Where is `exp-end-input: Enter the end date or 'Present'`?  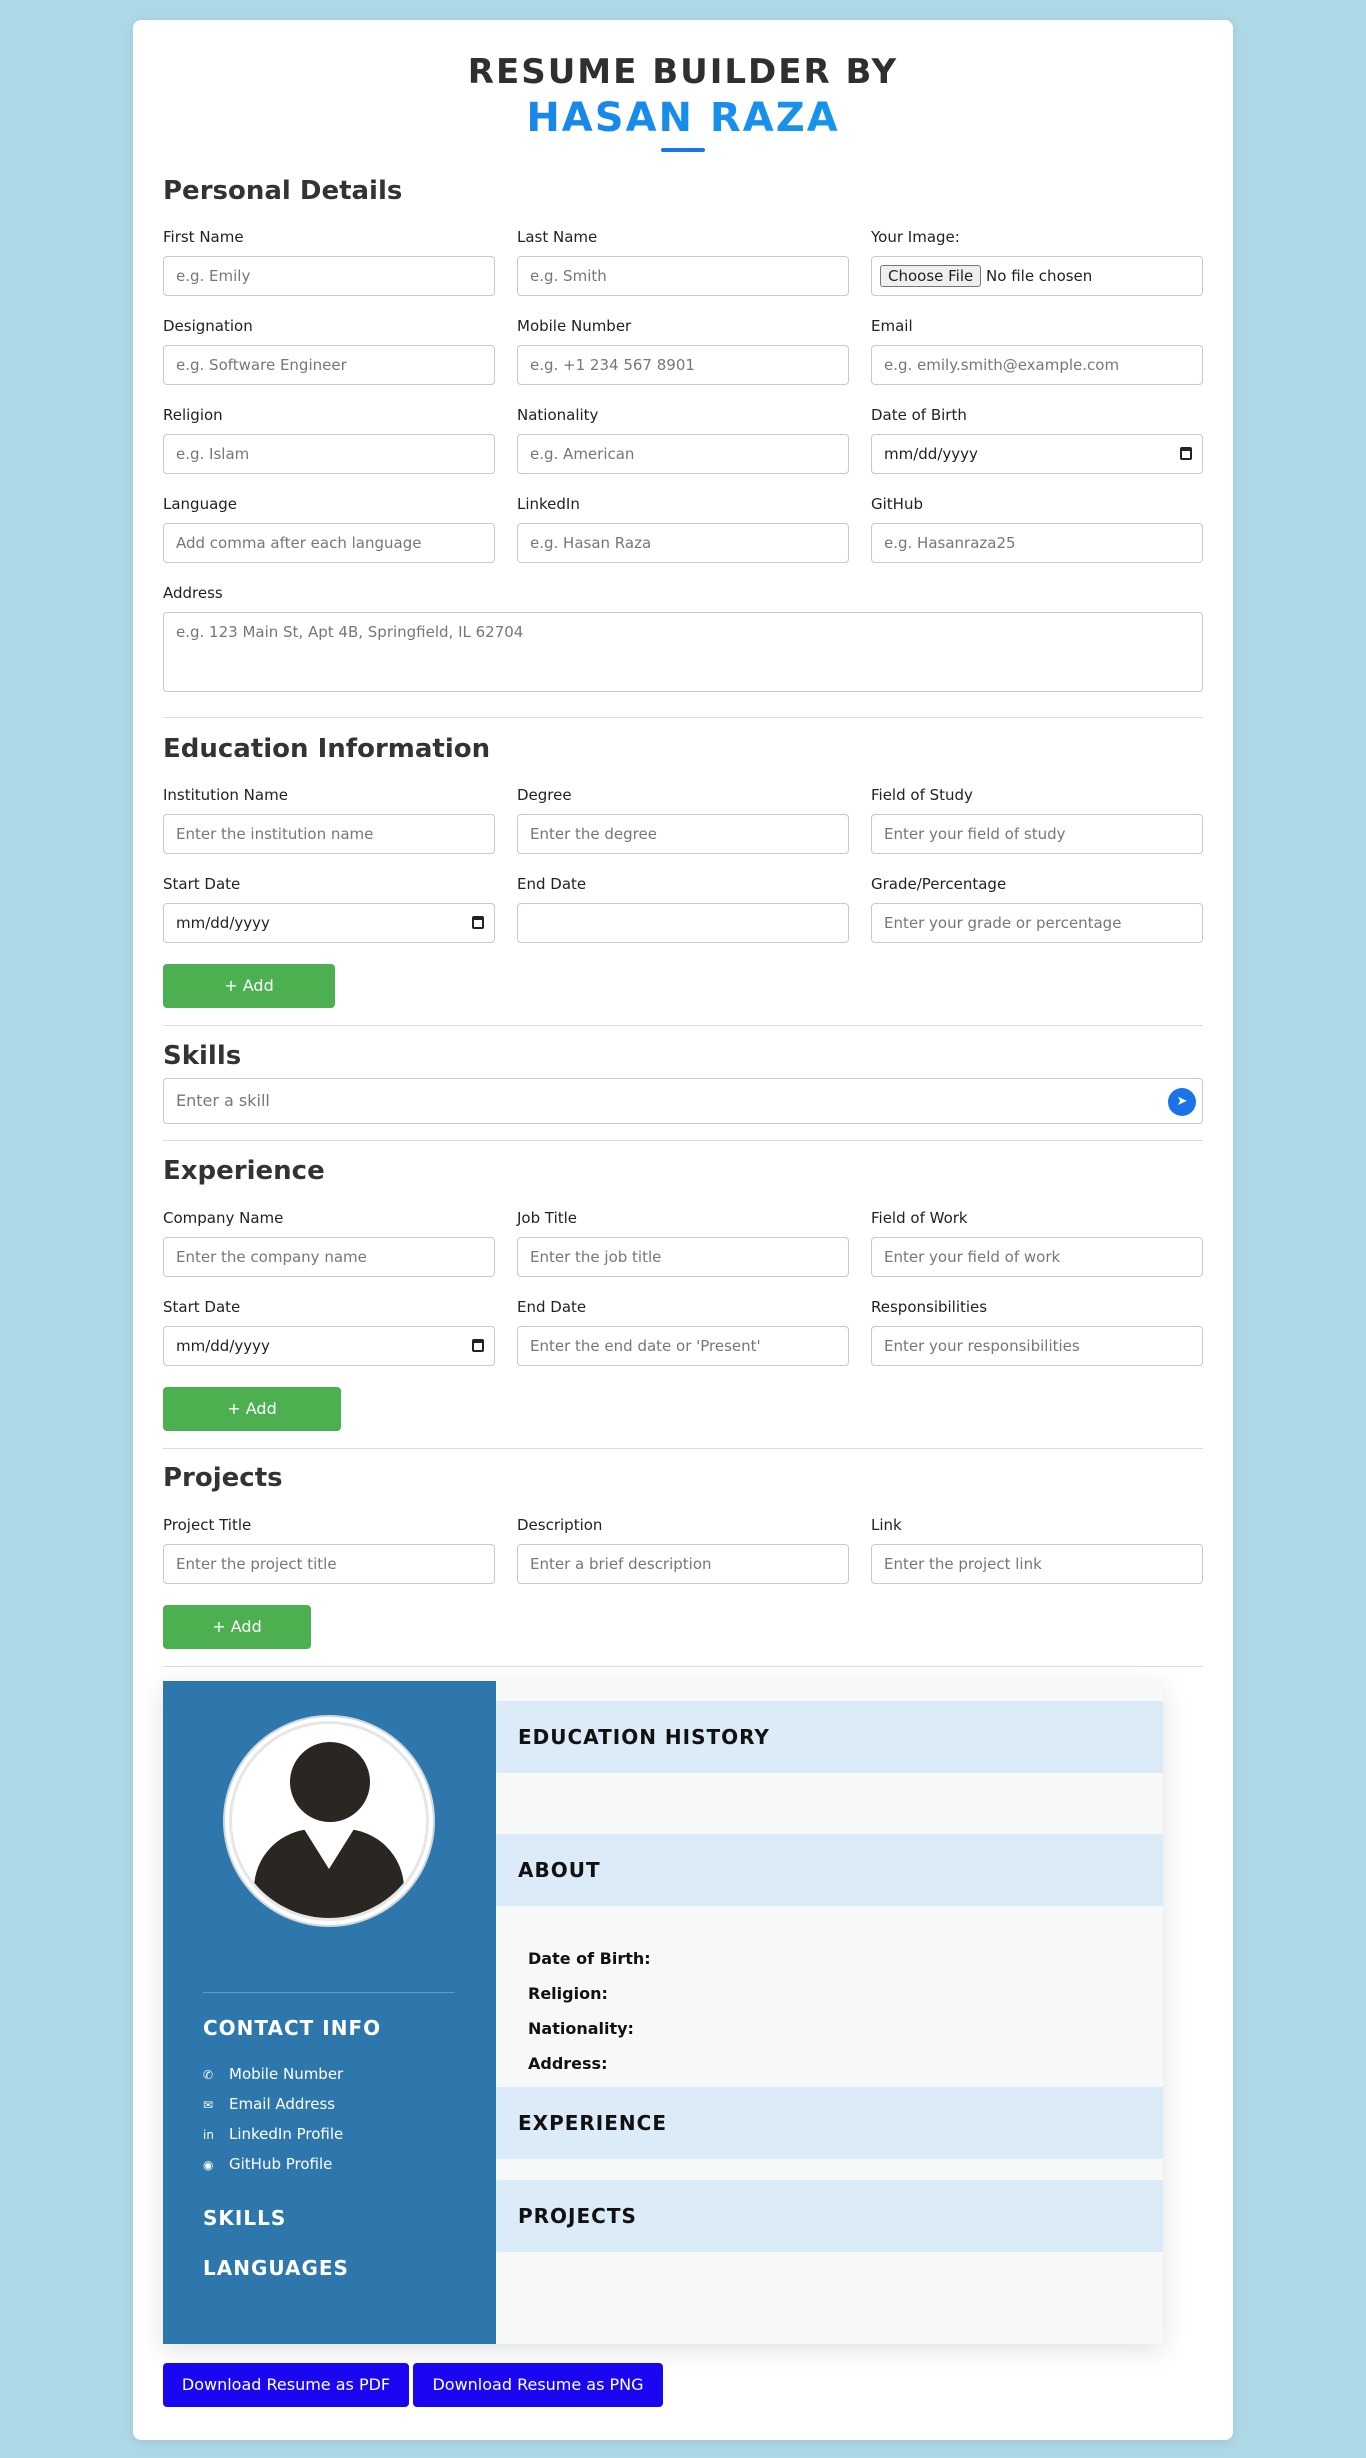 exp-end-input: Enter the end date or 'Present' is located at coordinates (683, 1346).